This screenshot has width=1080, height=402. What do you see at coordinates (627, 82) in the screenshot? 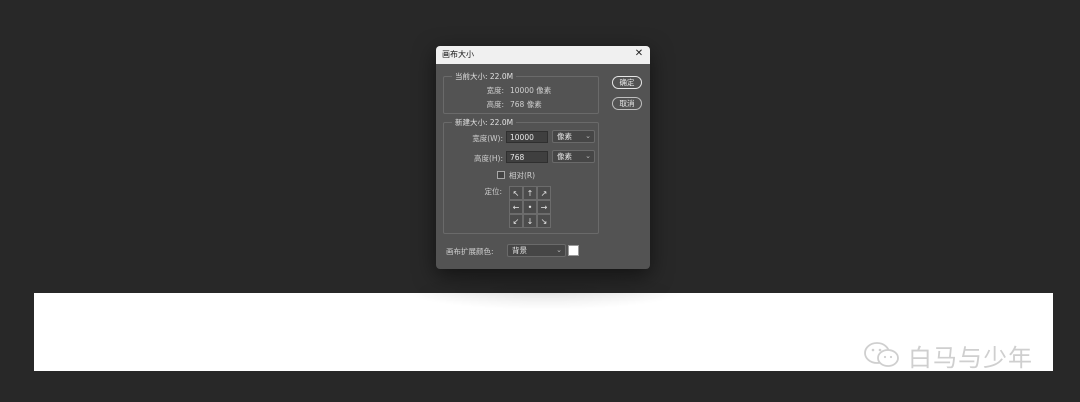
I see `ok-button: 确定` at bounding box center [627, 82].